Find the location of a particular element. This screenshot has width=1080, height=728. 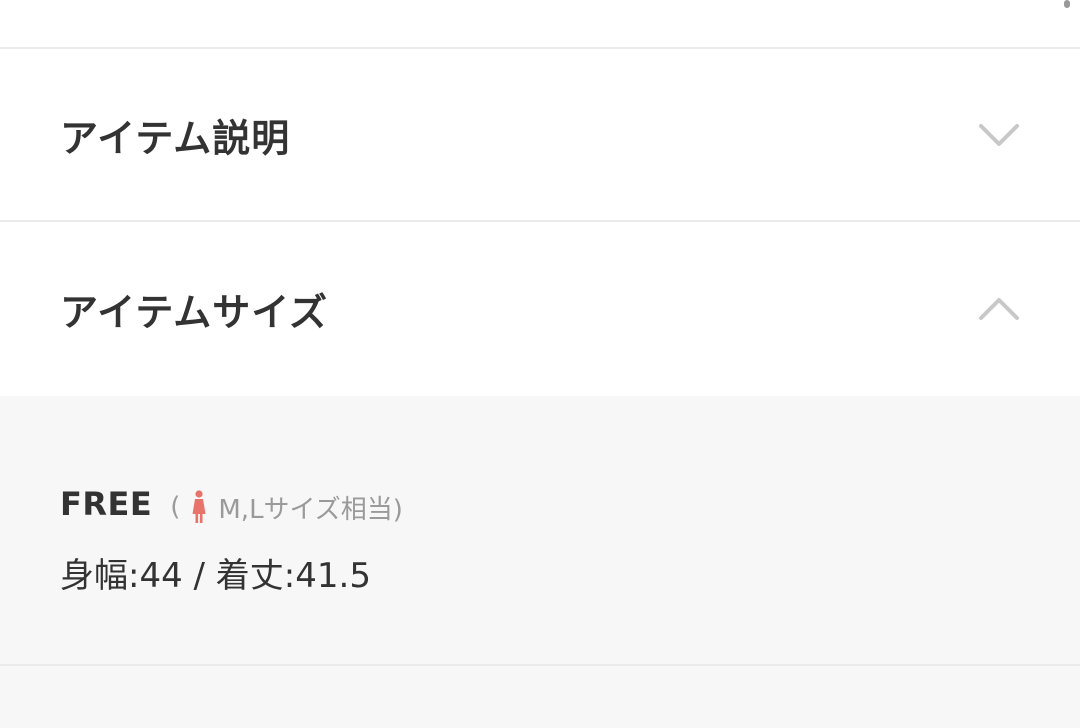

note-open-paren: ( is located at coordinates (175, 507).